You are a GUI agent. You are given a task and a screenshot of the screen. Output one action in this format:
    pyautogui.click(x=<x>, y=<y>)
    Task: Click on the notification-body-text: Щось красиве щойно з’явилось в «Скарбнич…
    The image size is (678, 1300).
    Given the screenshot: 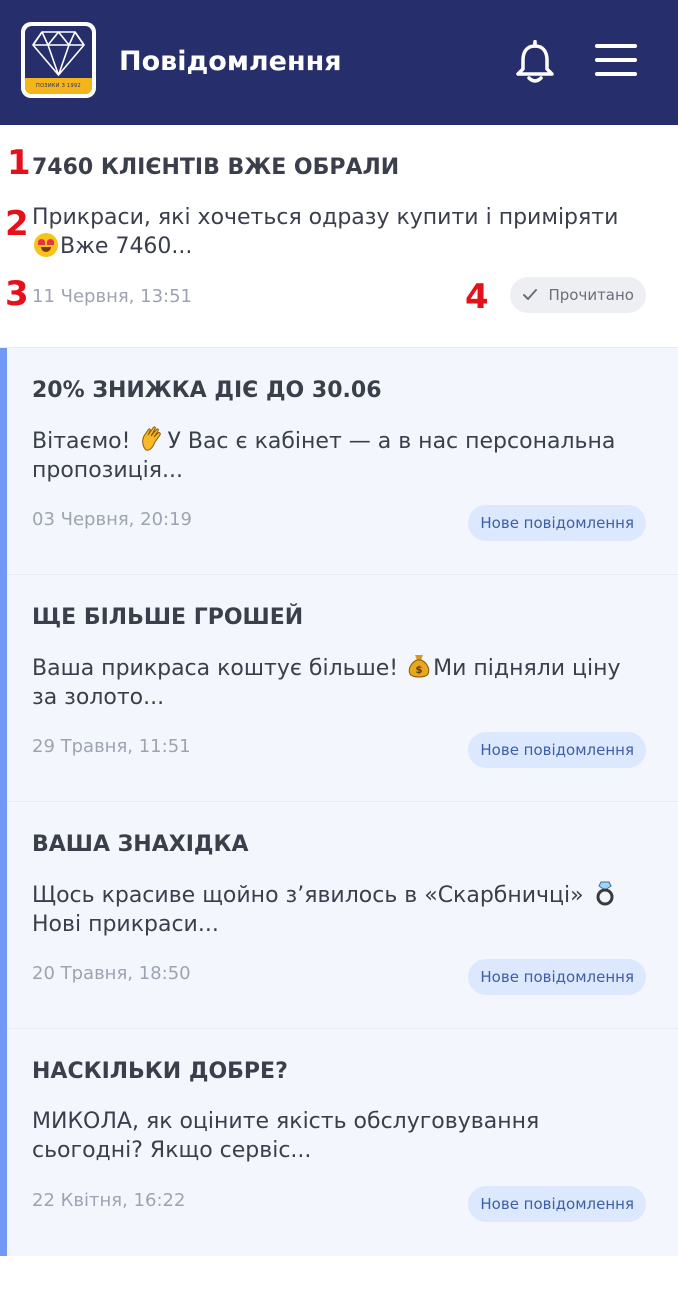 What is the action you would take?
    pyautogui.click(x=311, y=895)
    